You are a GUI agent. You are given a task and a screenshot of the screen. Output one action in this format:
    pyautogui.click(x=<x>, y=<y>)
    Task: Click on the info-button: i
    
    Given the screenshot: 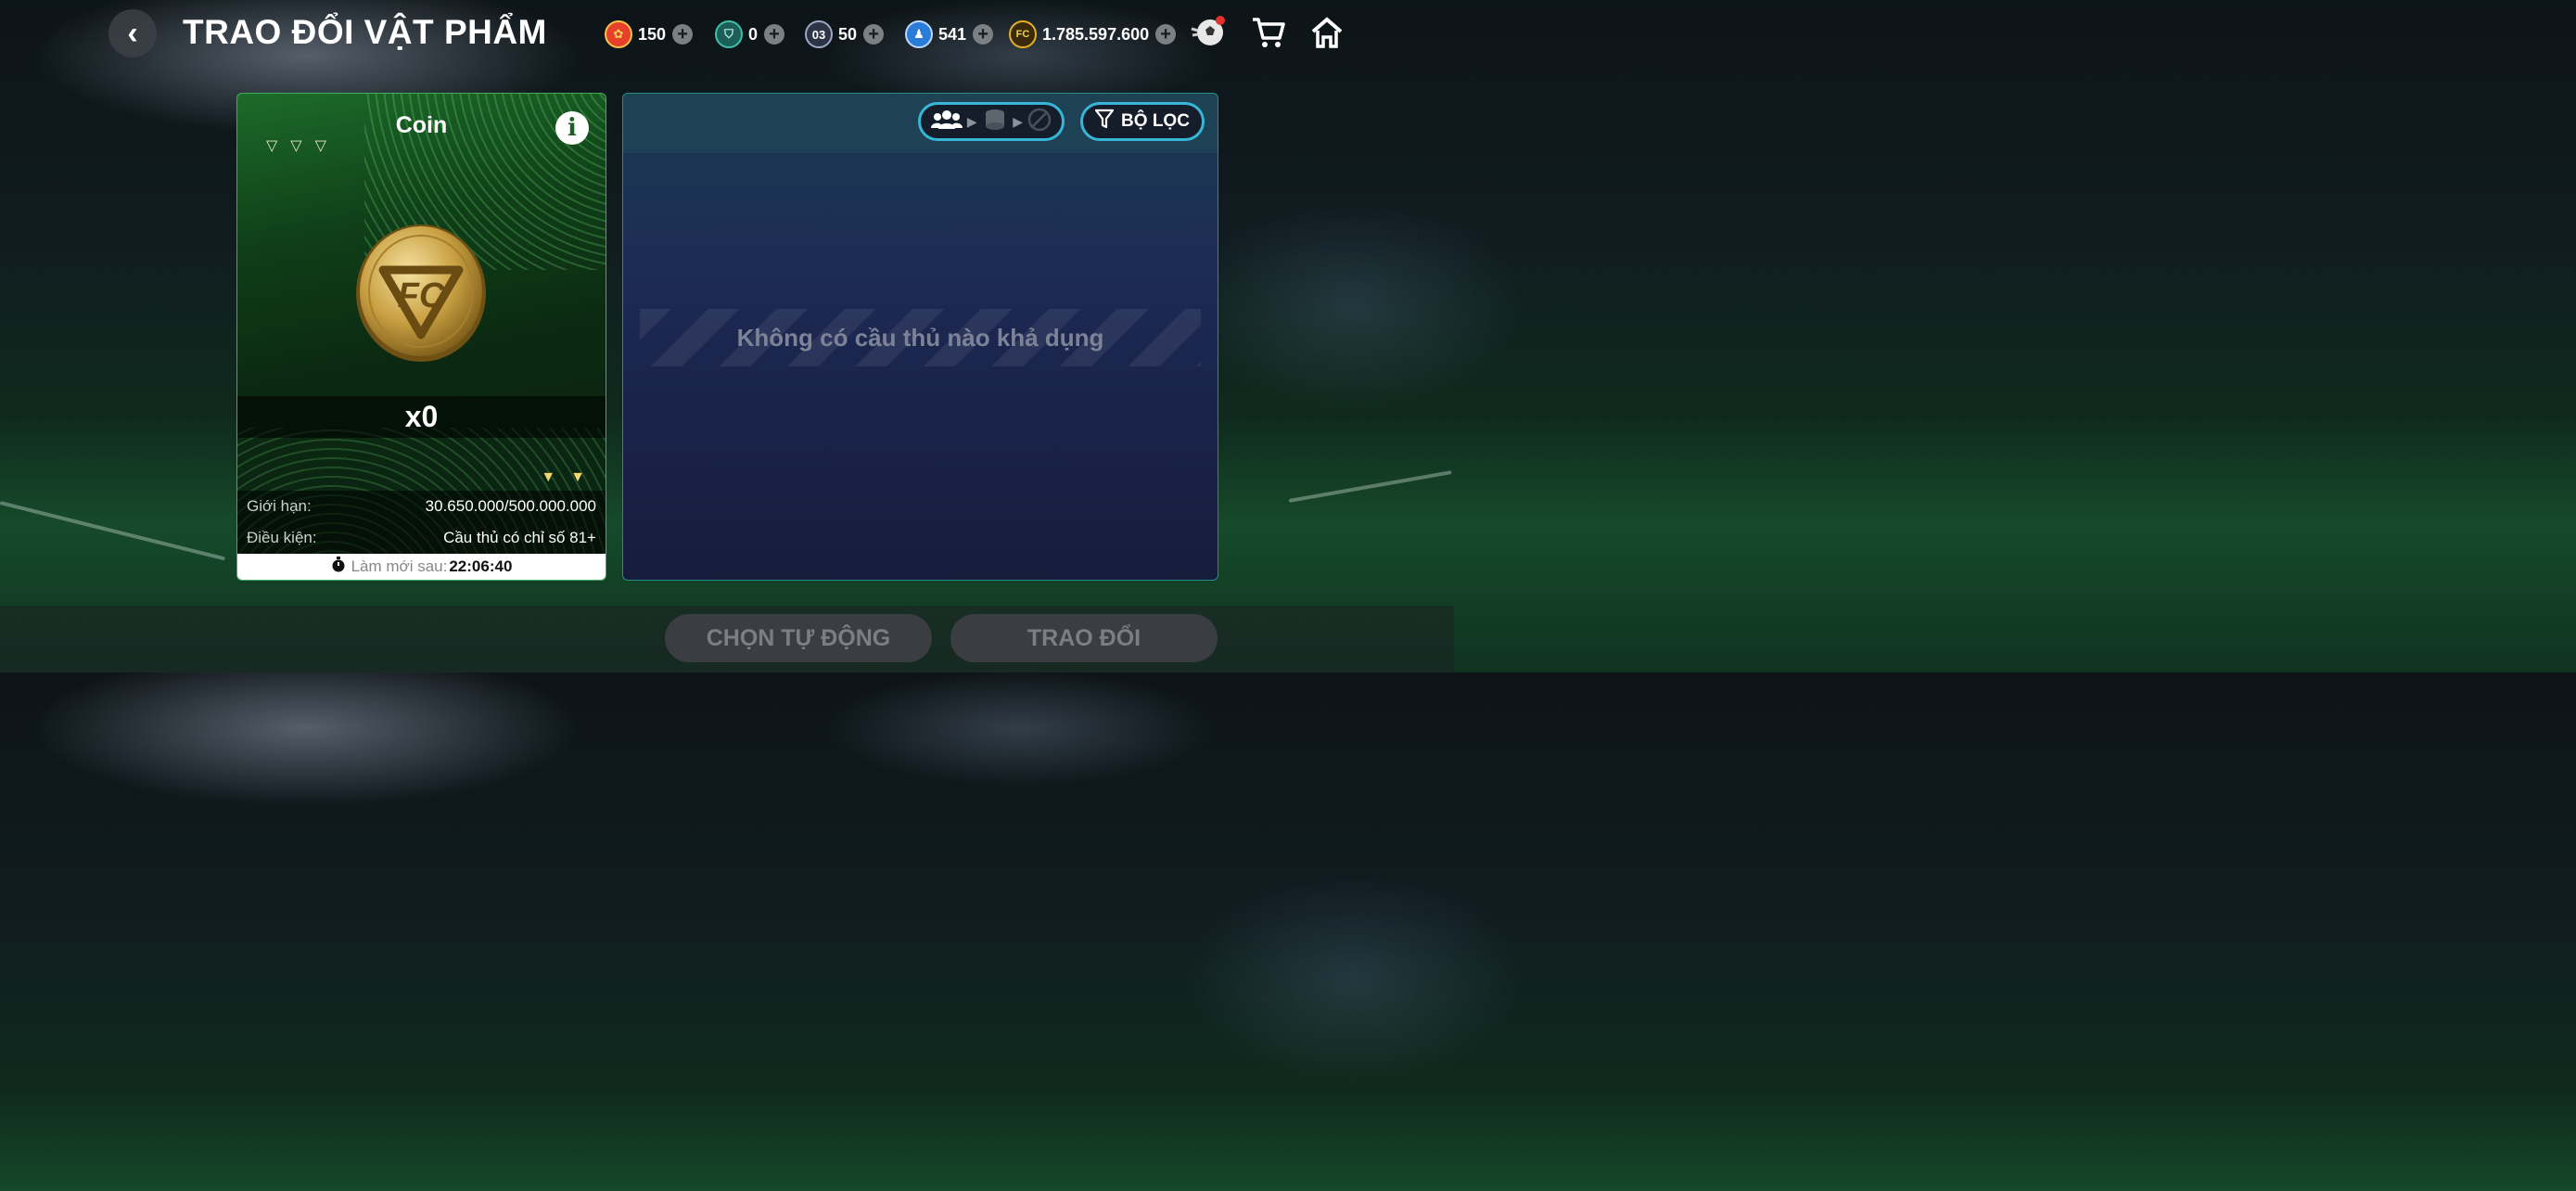 What is the action you would take?
    pyautogui.click(x=572, y=128)
    